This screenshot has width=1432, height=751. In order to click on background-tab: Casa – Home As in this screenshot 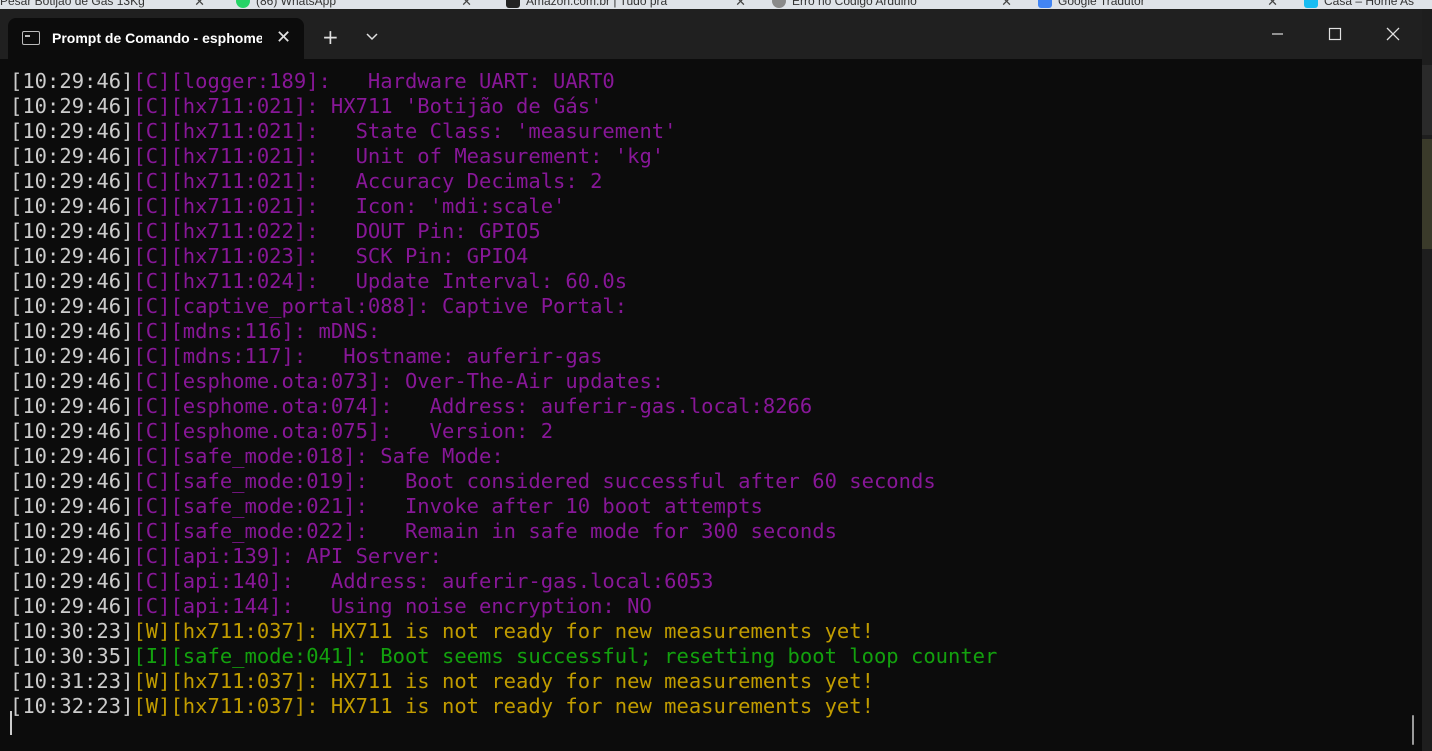, I will do `click(1368, 4)`.